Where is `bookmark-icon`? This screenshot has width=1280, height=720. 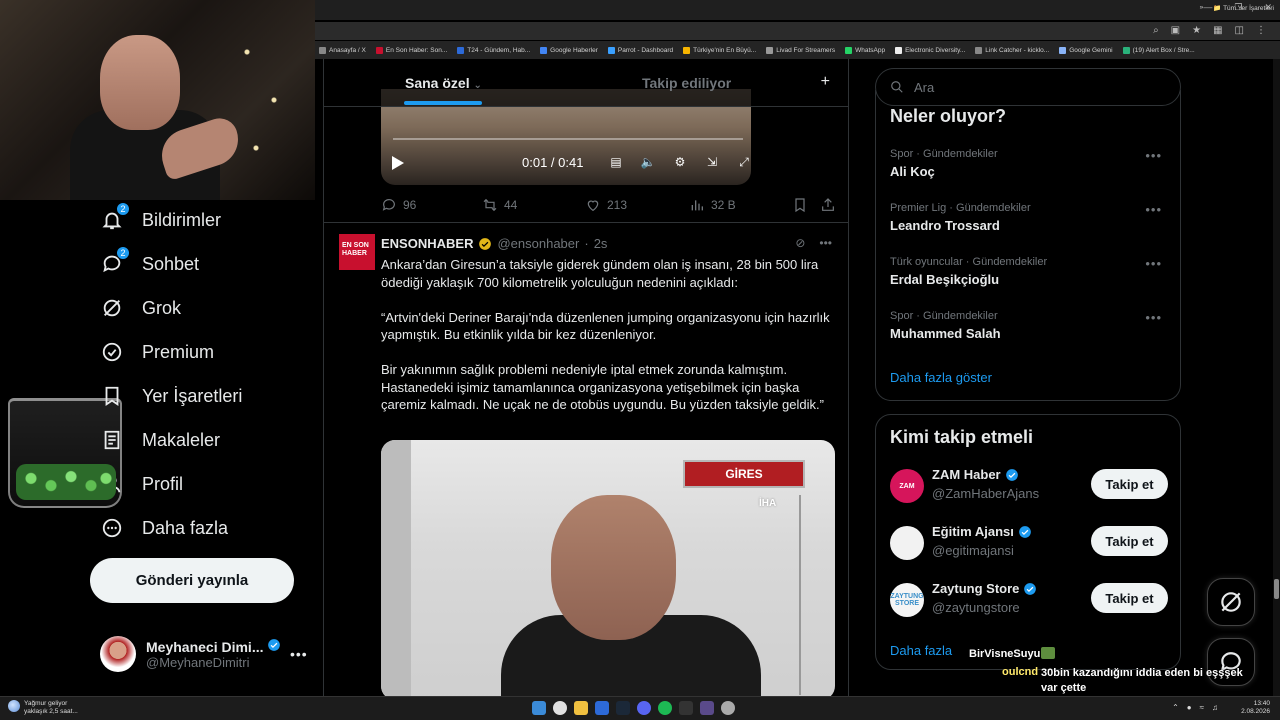
bookmark-icon is located at coordinates (800, 205).